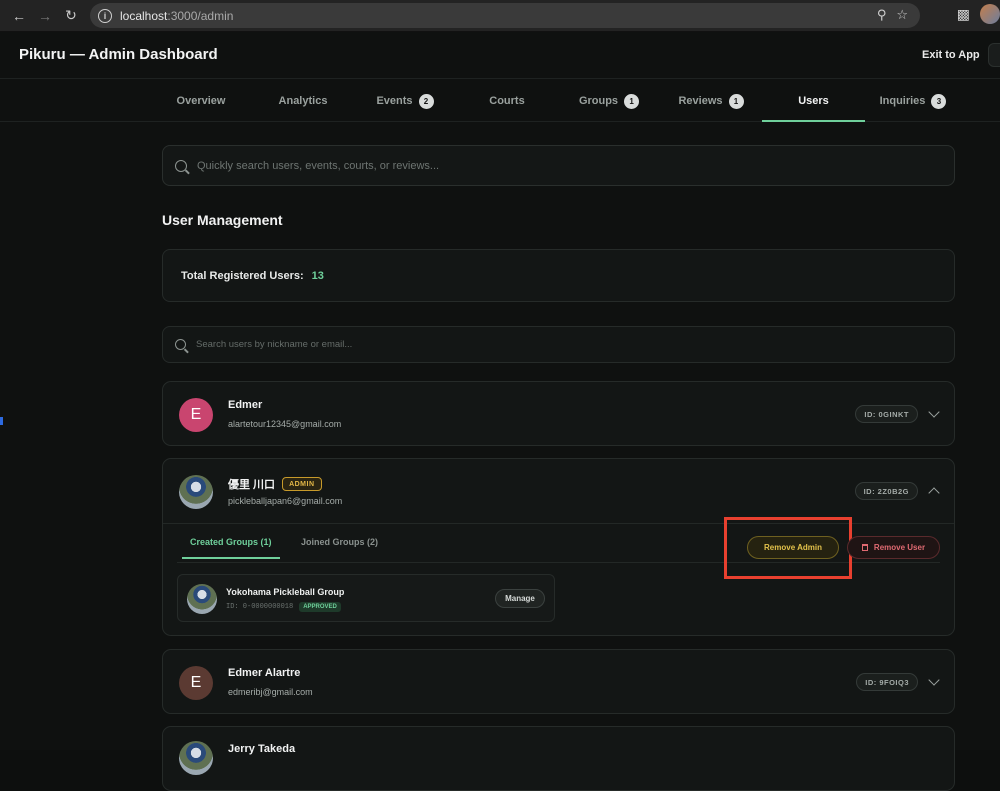 The height and width of the screenshot is (791, 1000). I want to click on group-id: ID: 0-0000000018 APPROVED, so click(283, 607).